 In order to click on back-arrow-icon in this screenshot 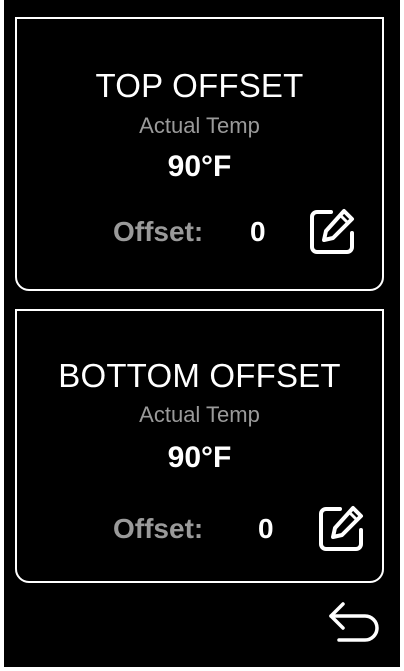, I will do `click(354, 622)`.